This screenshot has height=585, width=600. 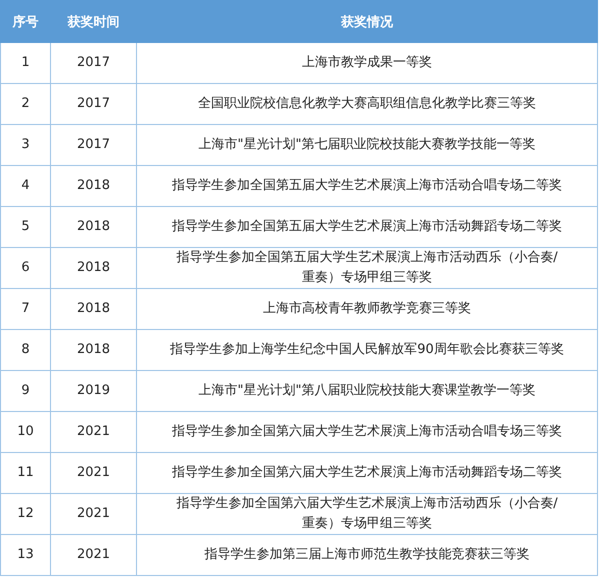 I want to click on table-cell: 3, so click(x=25, y=145).